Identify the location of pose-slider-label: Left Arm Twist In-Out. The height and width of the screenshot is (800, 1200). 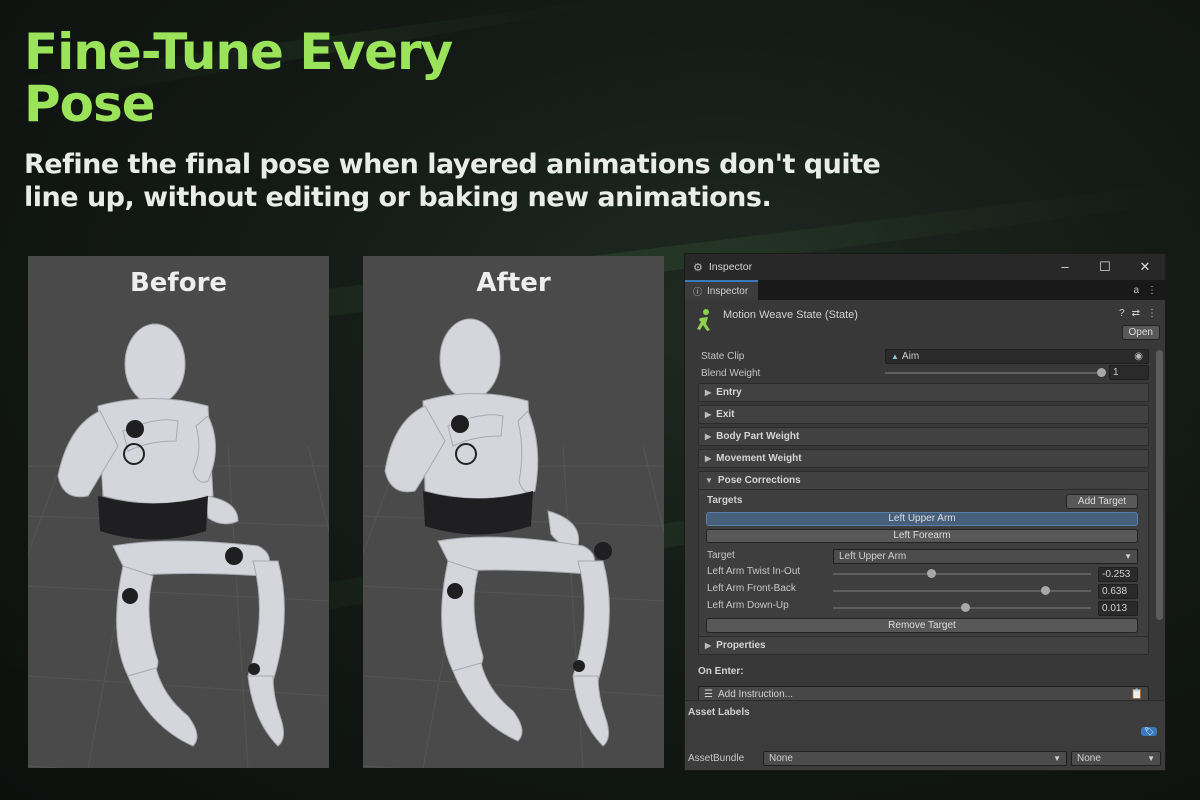
(754, 571).